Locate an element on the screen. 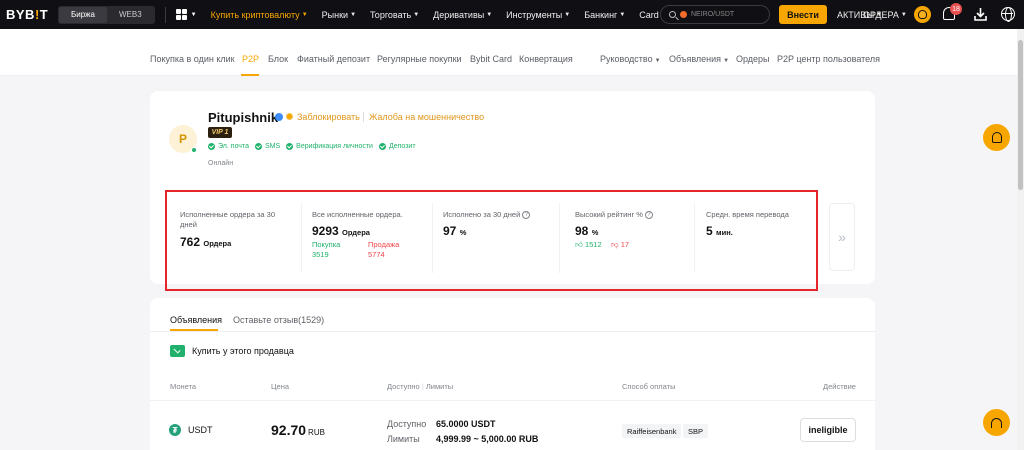 The width and height of the screenshot is (1024, 450). medal-icon is located at coordinates (289, 116).